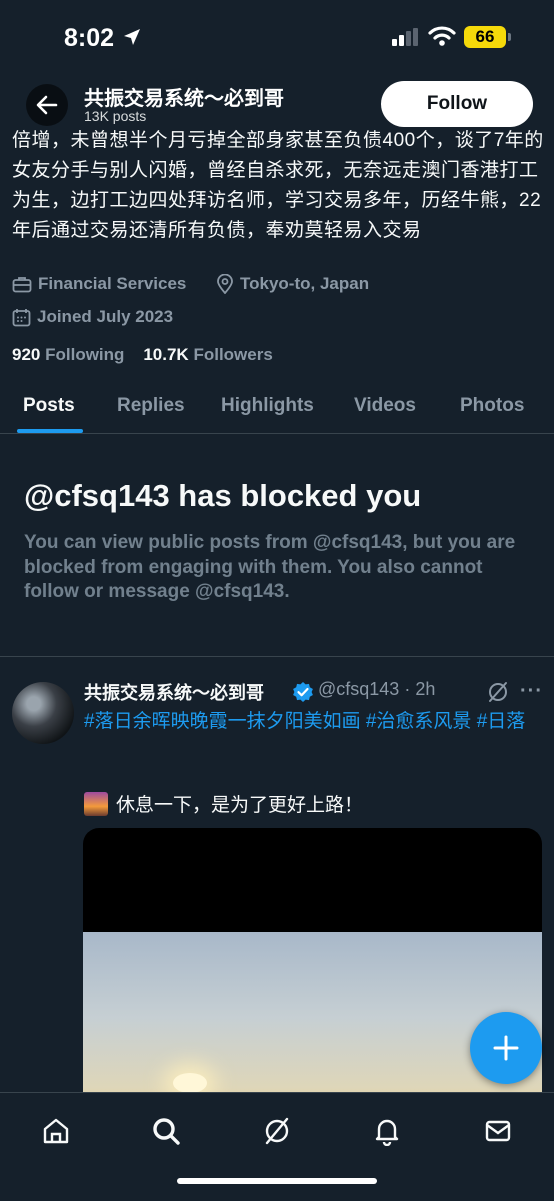  What do you see at coordinates (85, 354) in the screenshot?
I see `following-label: Following` at bounding box center [85, 354].